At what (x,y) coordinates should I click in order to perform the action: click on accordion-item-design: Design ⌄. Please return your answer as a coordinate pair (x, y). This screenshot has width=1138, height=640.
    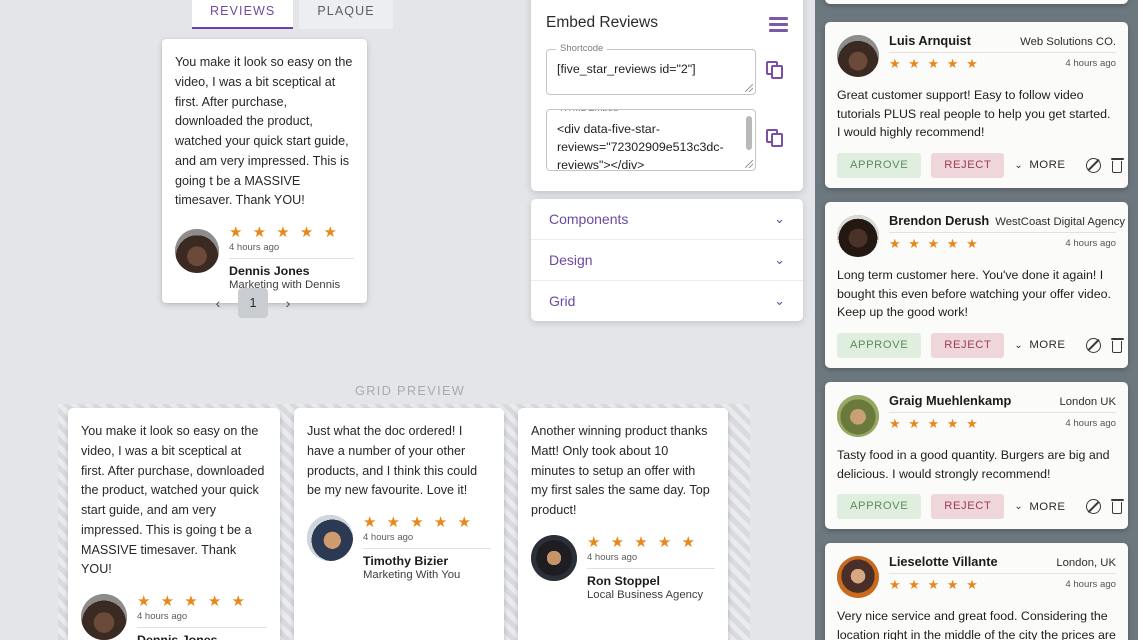
    Looking at the image, I should click on (667, 260).